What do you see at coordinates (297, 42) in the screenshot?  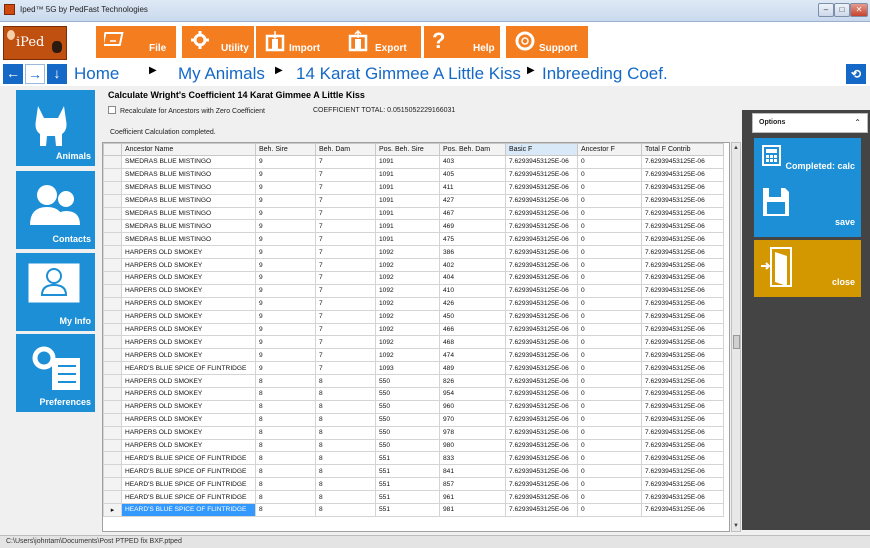 I see `toolbar-import-button: Import` at bounding box center [297, 42].